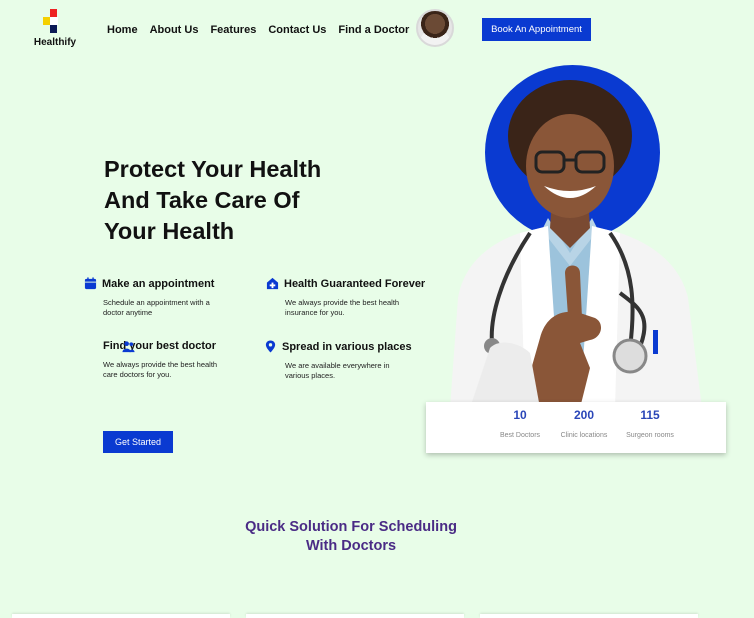 This screenshot has height=618, width=754. I want to click on feature-title: Make an appointment, so click(158, 283).